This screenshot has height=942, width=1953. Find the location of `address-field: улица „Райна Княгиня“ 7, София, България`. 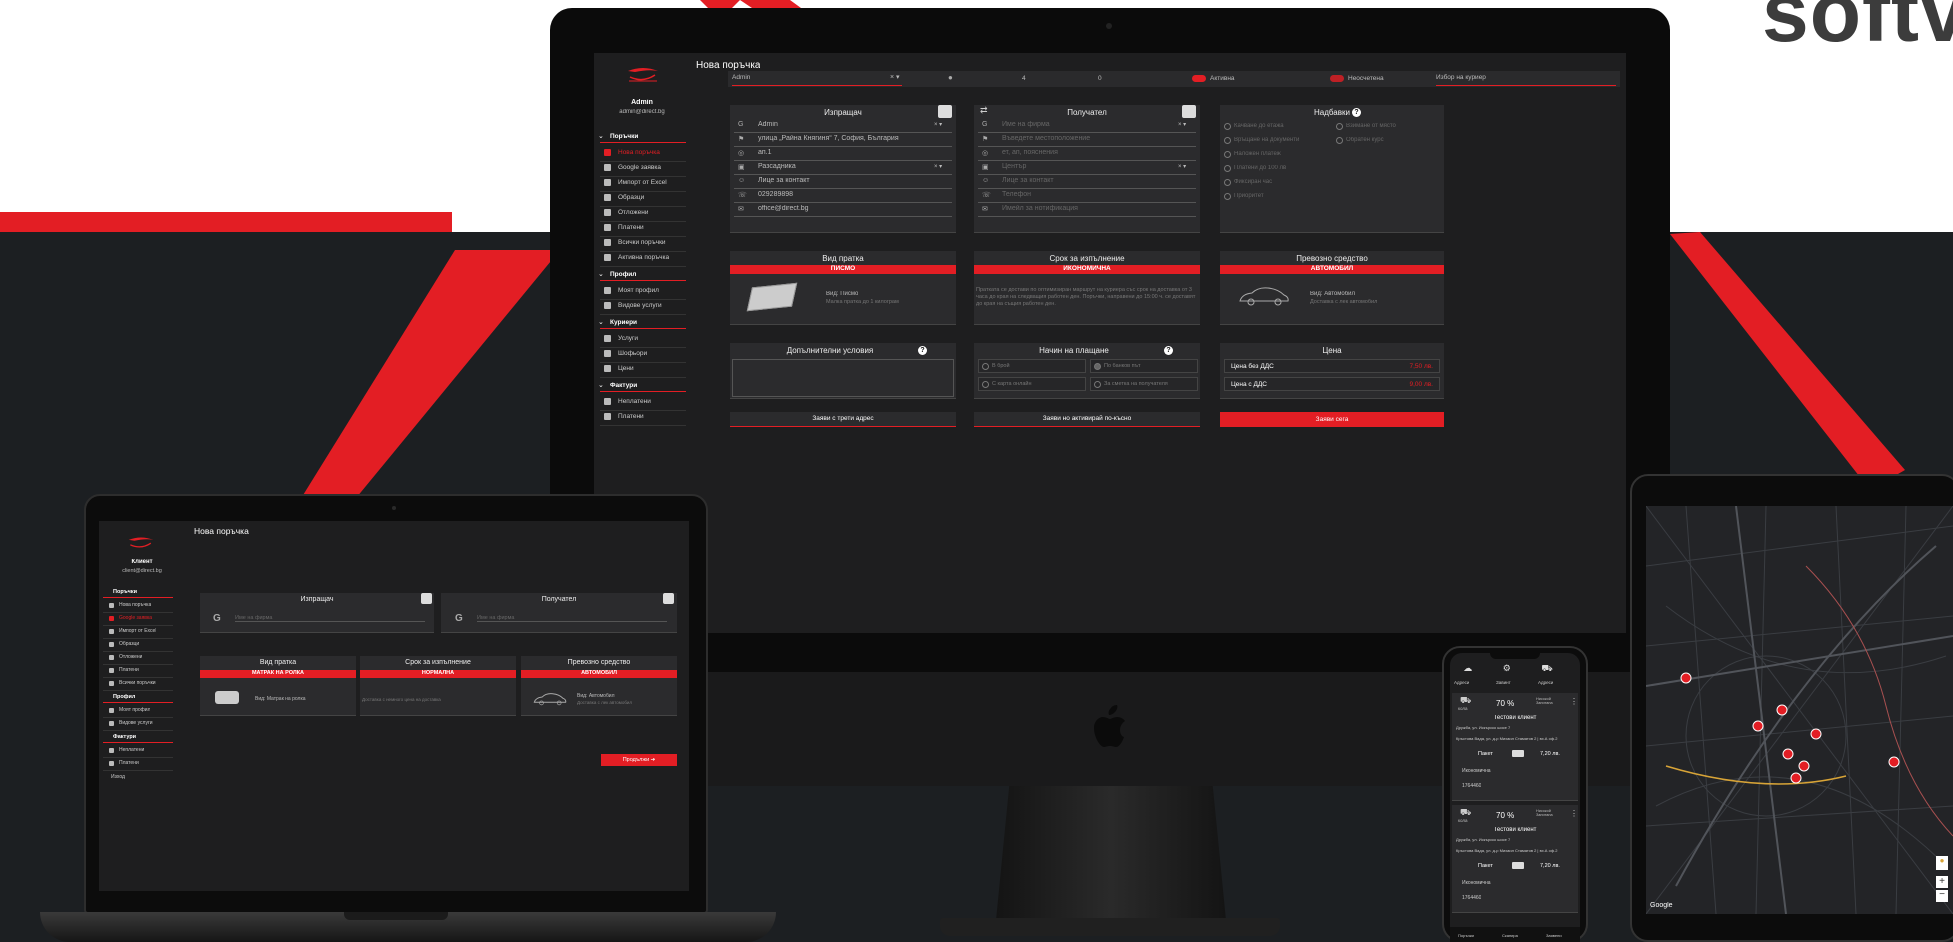

address-field: улица „Райна Княгиня“ 7, София, България is located at coordinates (843, 141).